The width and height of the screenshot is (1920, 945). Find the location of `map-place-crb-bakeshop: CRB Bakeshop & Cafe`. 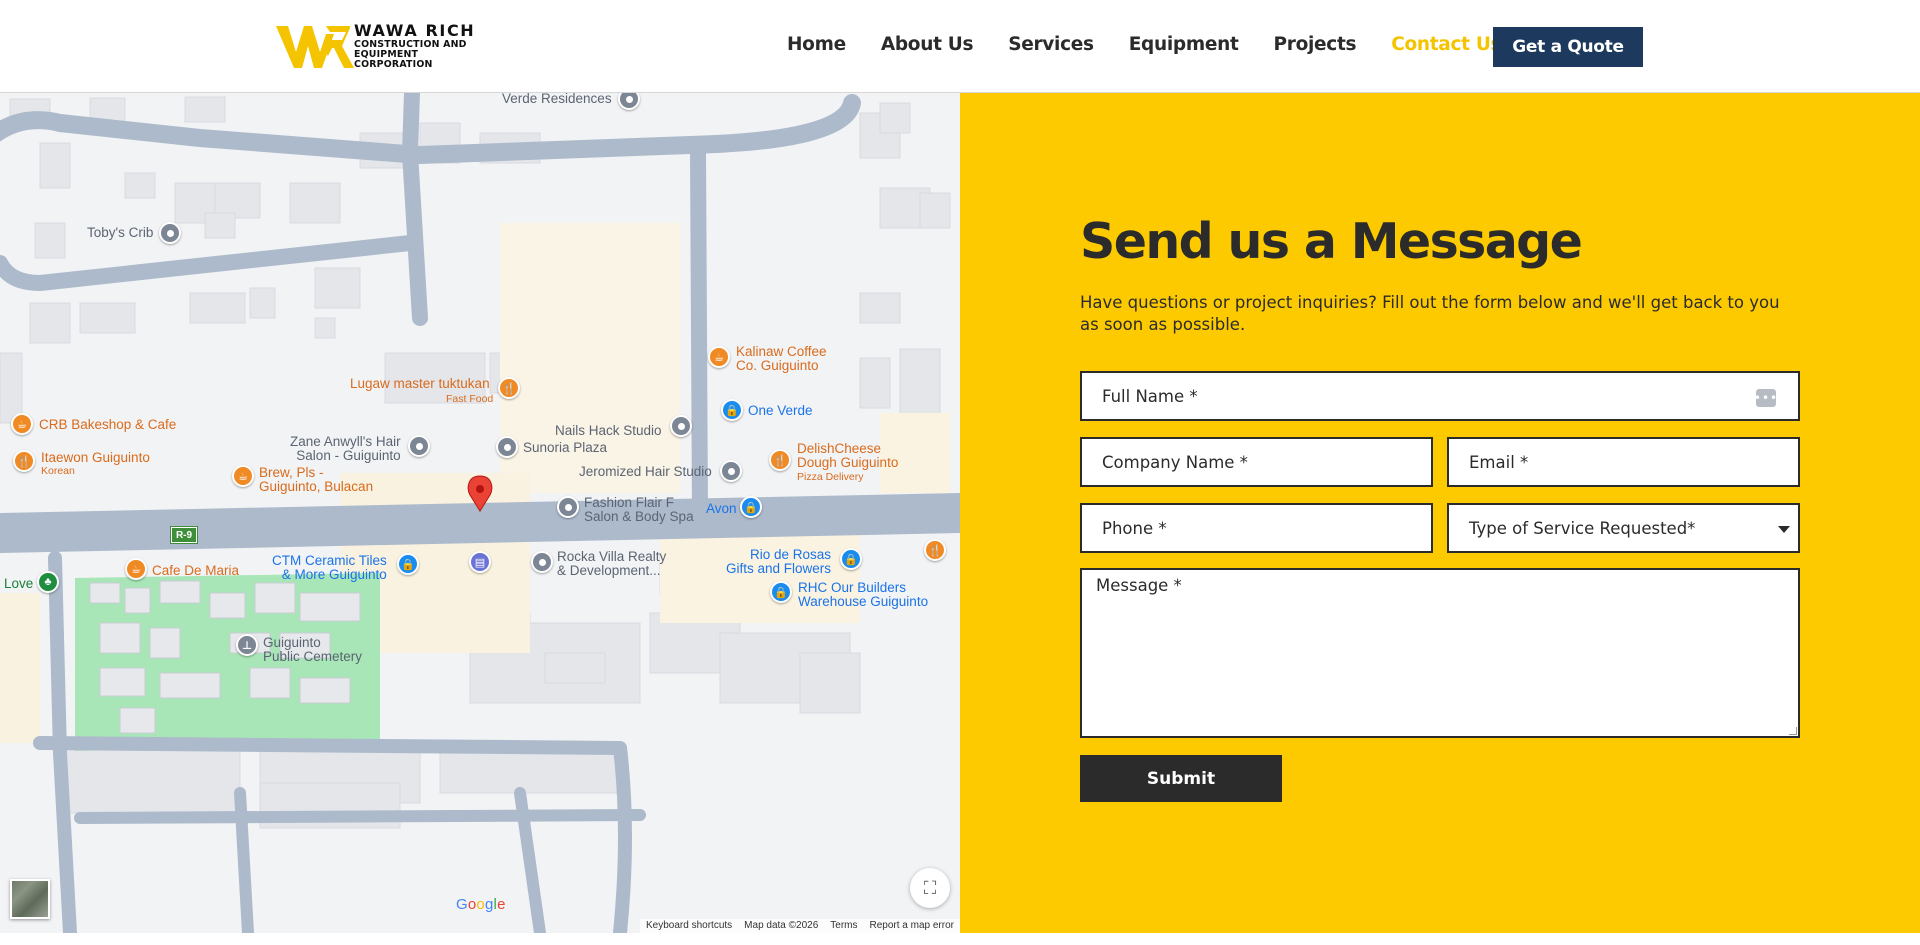

map-place-crb-bakeshop: CRB Bakeshop & Cafe is located at coordinates (107, 425).